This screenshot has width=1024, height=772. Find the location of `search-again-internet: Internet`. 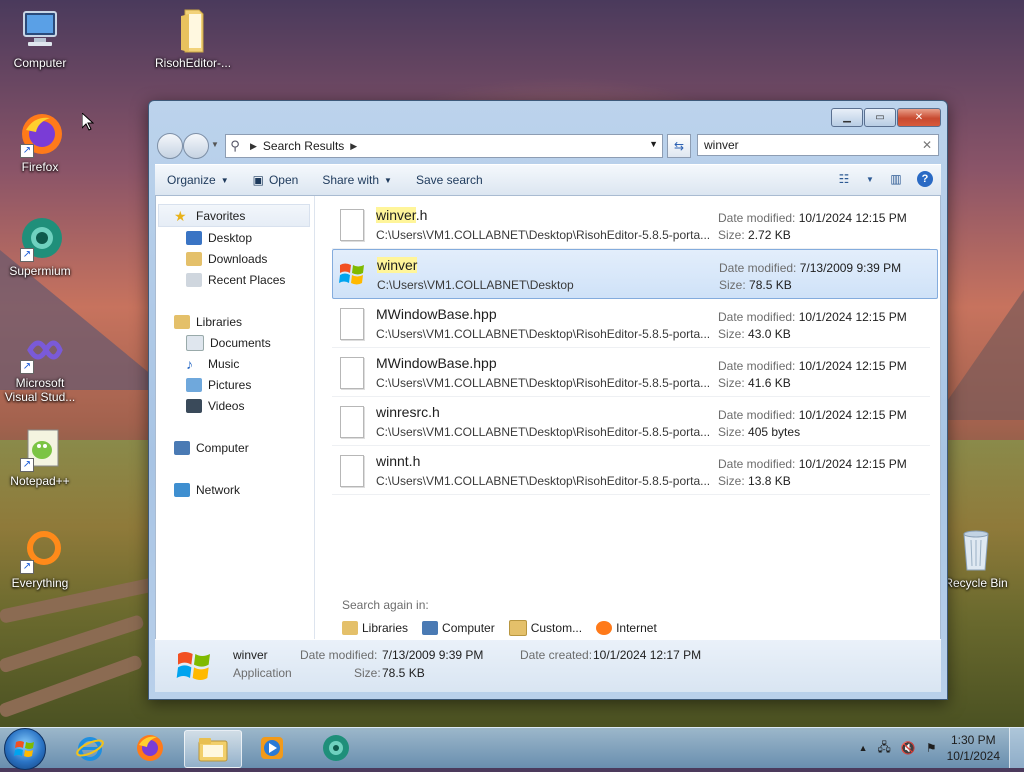

search-again-internet: Internet is located at coordinates (626, 628).